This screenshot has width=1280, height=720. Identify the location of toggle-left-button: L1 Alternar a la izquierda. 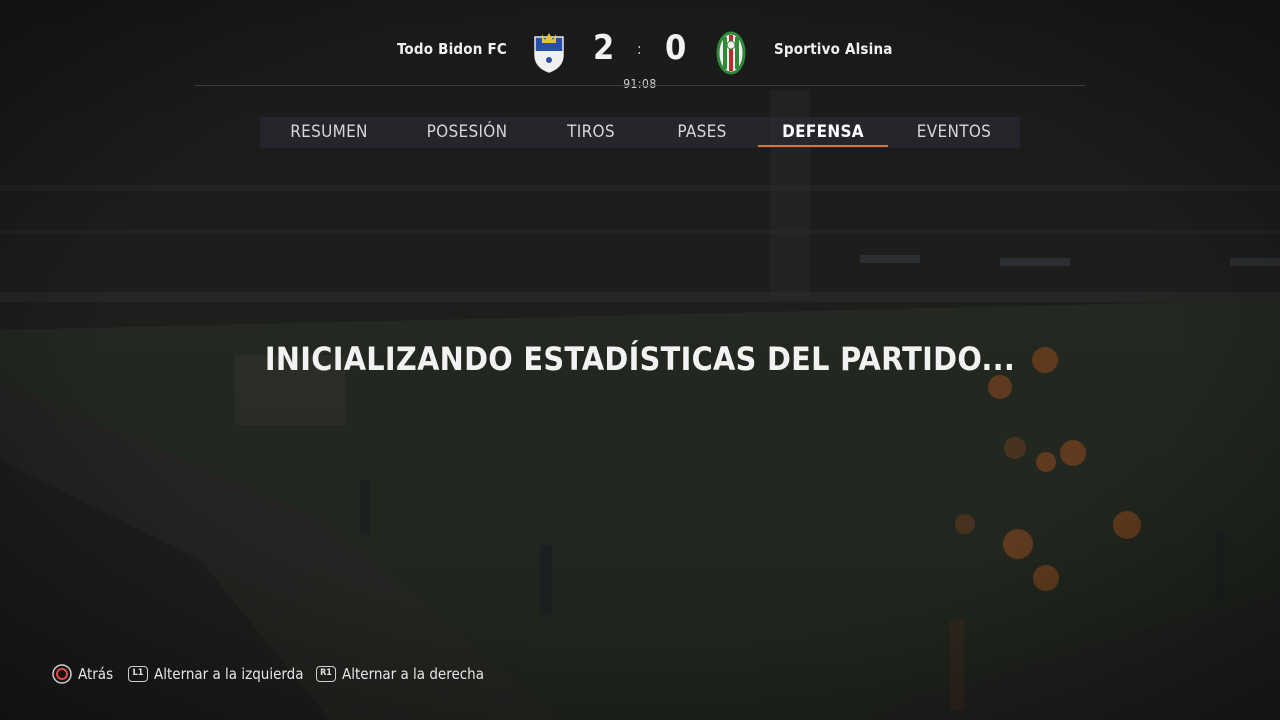
(216, 674).